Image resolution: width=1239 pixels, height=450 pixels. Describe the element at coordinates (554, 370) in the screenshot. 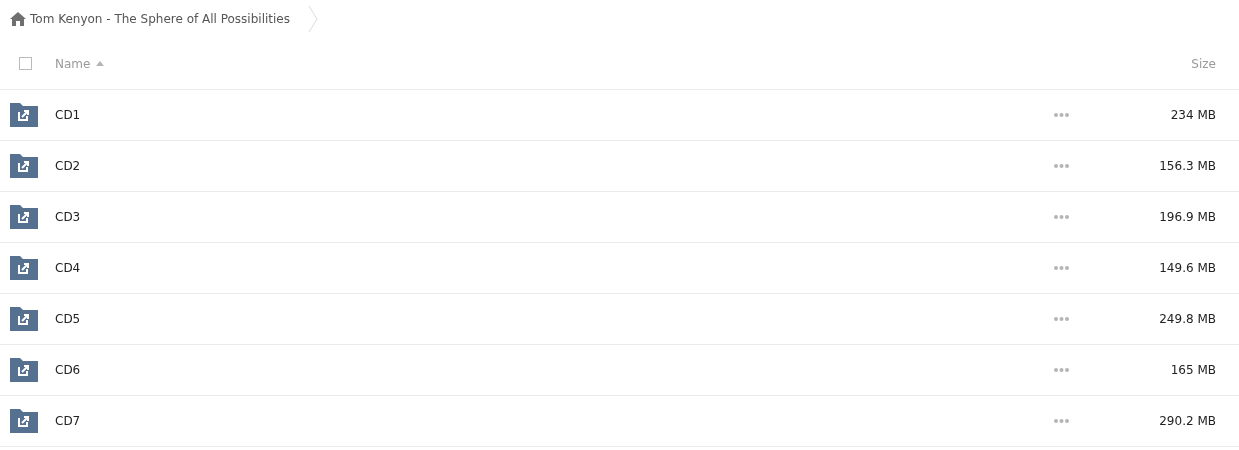

I see `file-name: CD6` at that location.